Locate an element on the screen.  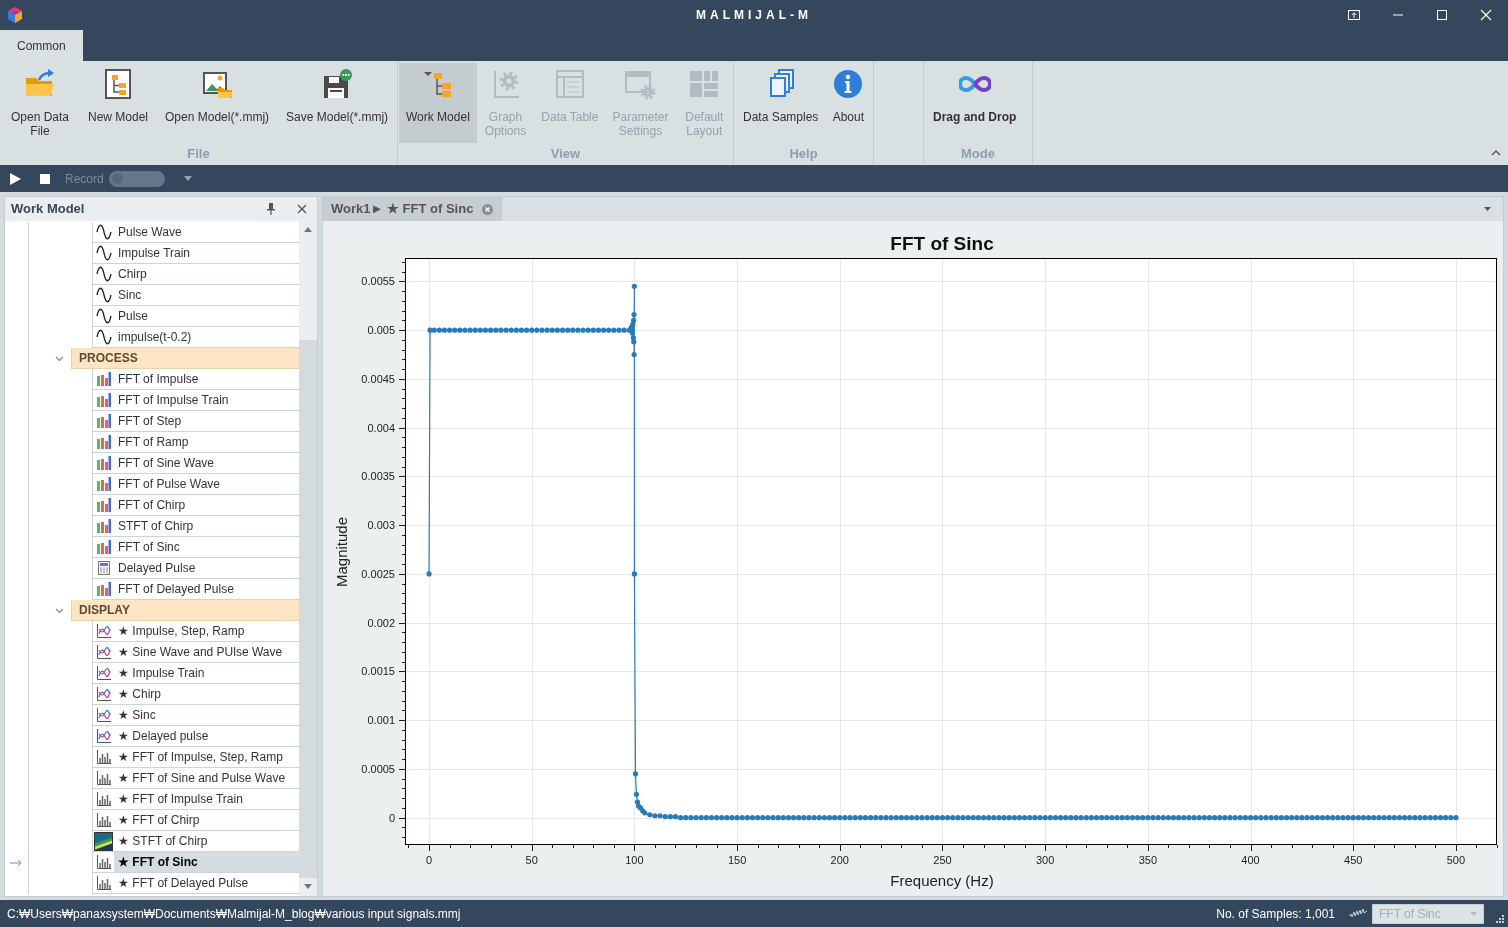
maximize-icon is located at coordinates (1442, 15).